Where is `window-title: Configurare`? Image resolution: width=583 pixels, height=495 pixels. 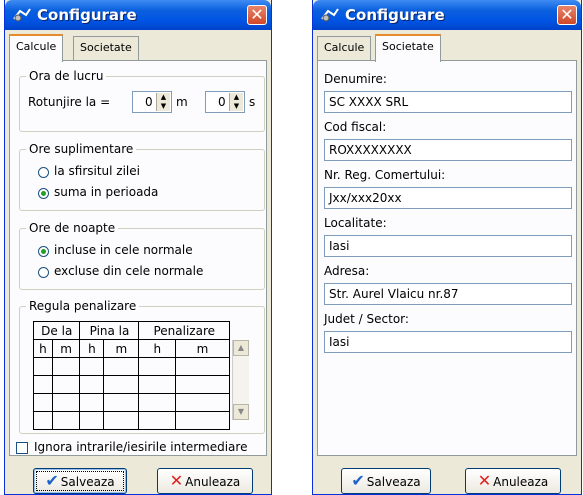 window-title: Configurare is located at coordinates (395, 15).